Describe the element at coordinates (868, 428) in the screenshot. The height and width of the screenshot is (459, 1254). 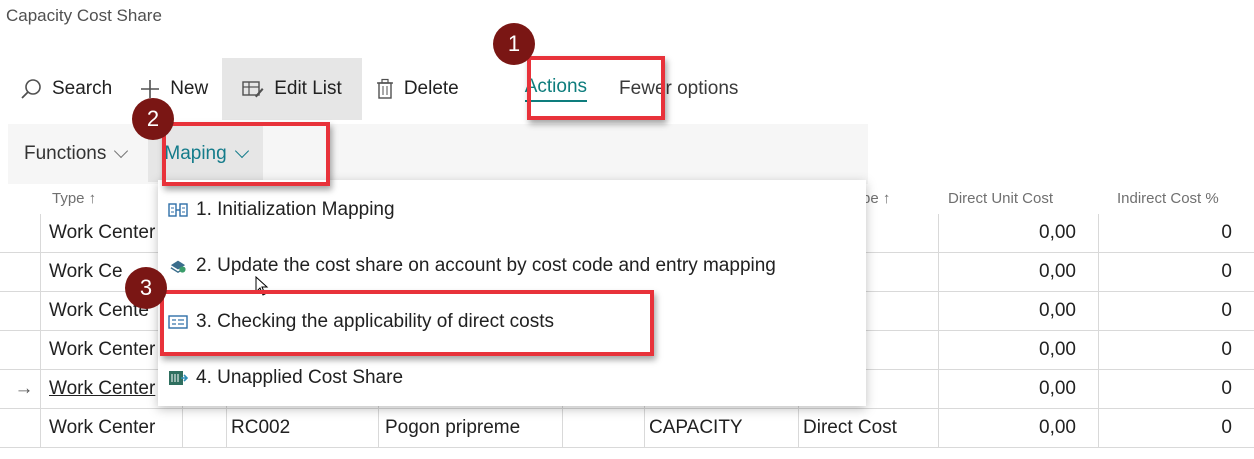
I see `cell-cost-type: Direct Cost` at that location.